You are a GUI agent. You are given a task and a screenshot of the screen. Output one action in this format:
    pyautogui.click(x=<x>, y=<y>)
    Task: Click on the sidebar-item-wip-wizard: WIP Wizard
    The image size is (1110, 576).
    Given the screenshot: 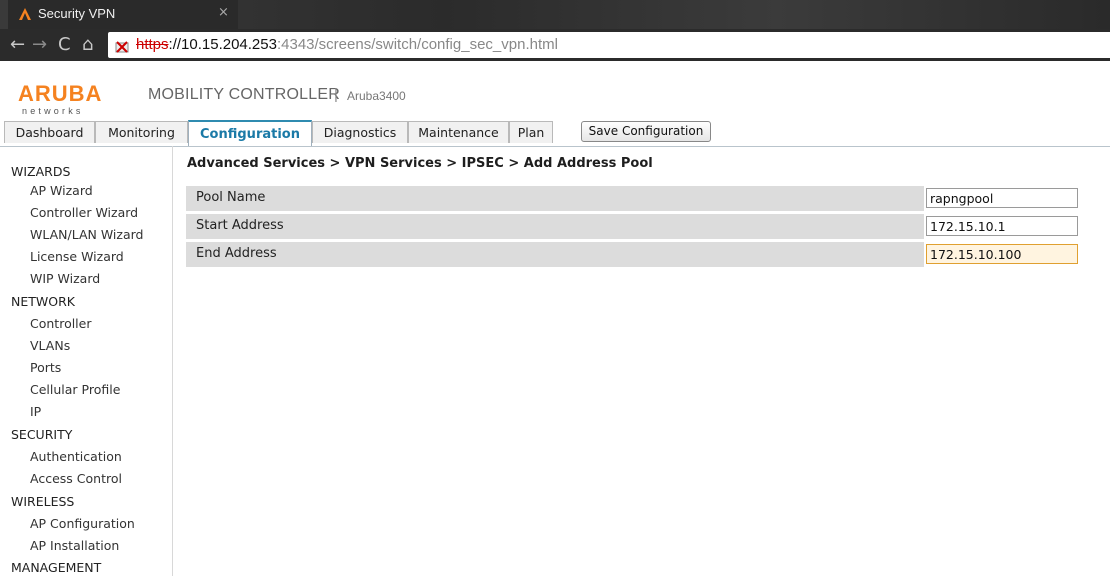 What is the action you would take?
    pyautogui.click(x=65, y=278)
    